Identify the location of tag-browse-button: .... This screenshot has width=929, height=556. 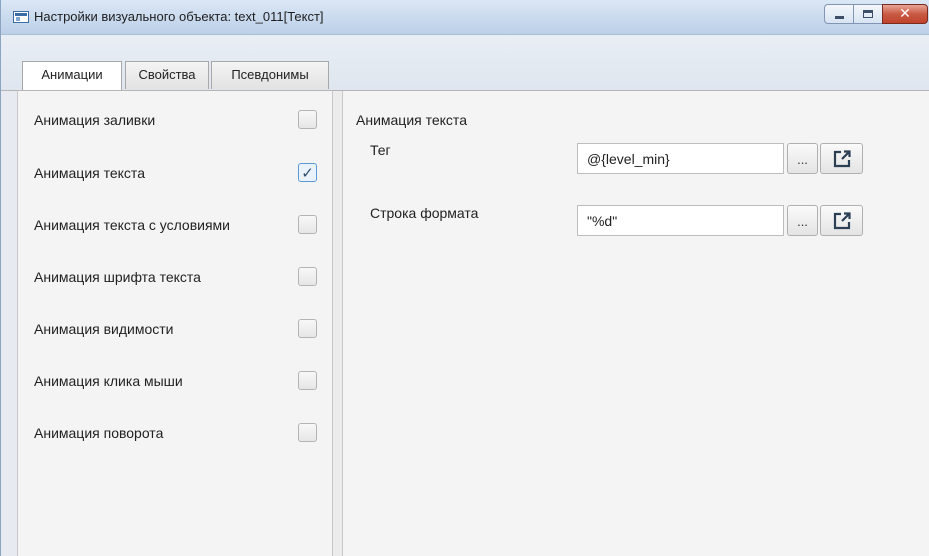
(802, 158).